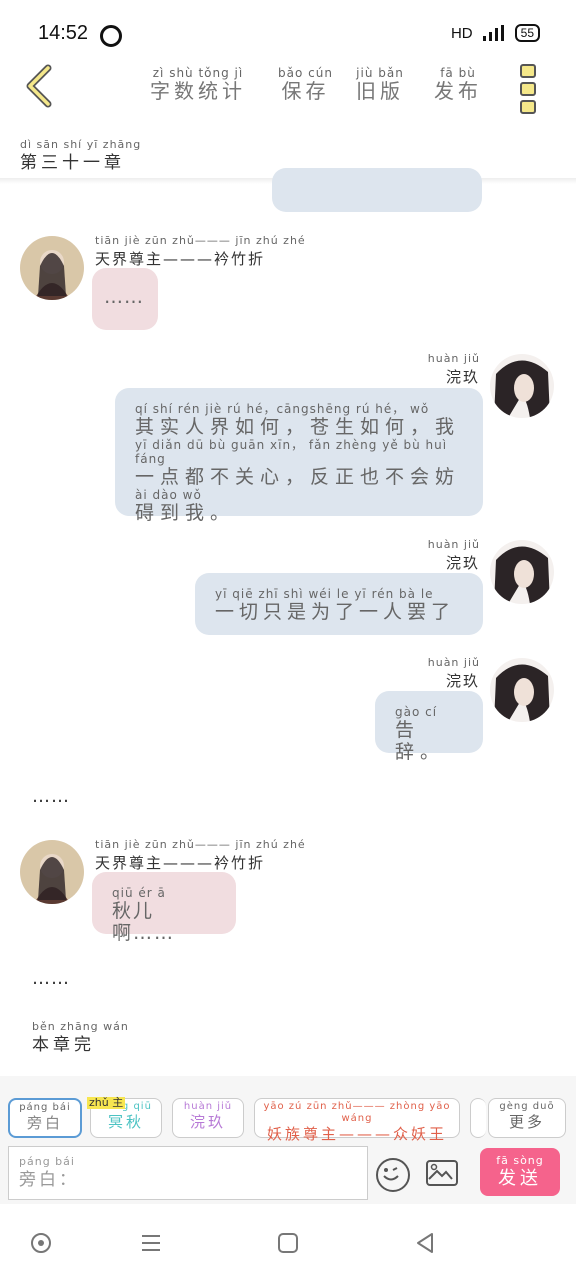 This screenshot has width=576, height=1280. I want to click on tab-old-version: jiù bǎn 旧版, so click(380, 84).